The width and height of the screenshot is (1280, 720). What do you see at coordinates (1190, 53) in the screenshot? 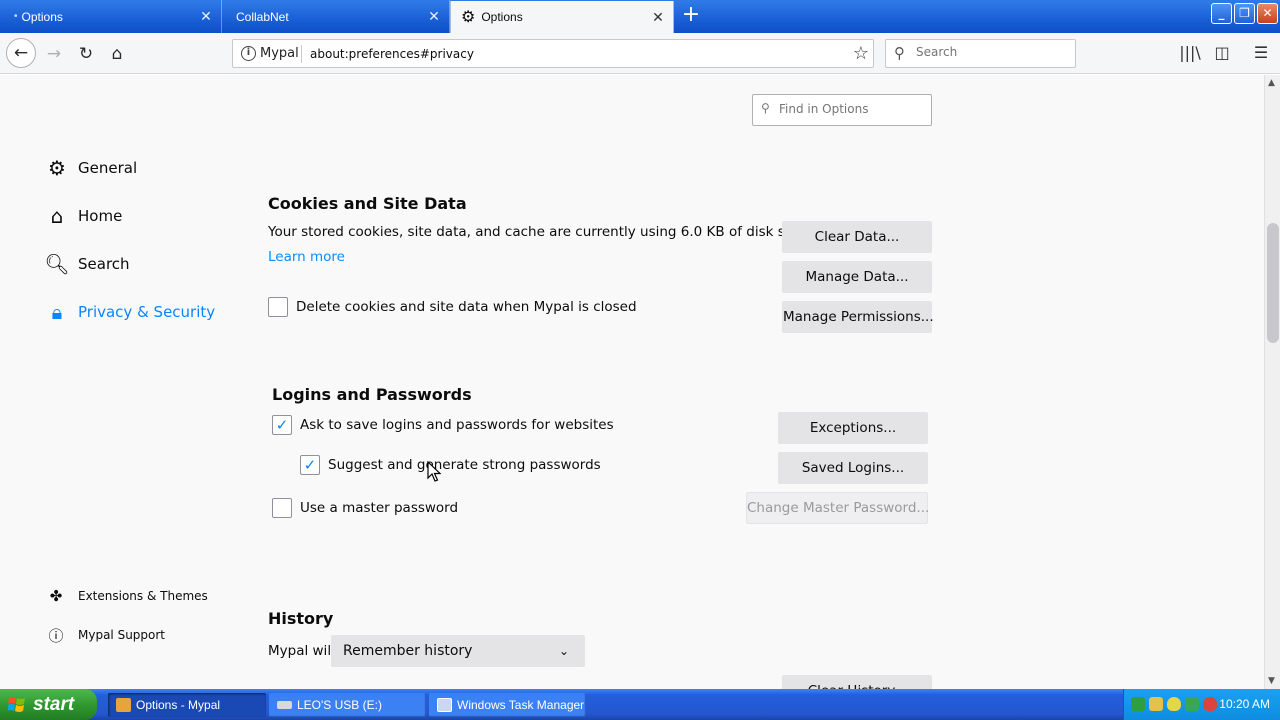
I see `library-icon: |||\` at bounding box center [1190, 53].